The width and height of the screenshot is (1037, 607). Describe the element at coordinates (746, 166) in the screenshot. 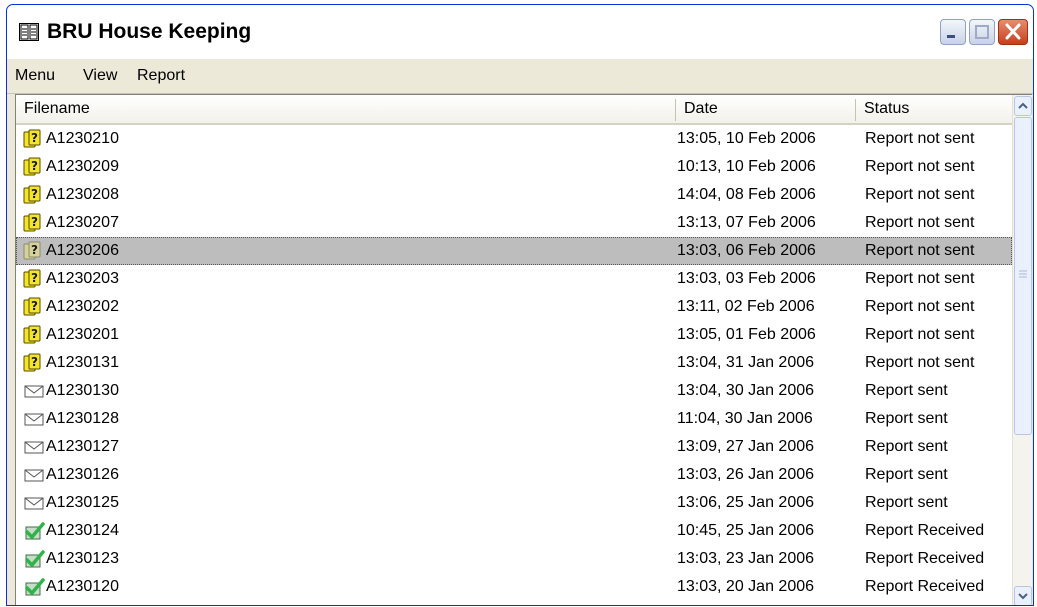

I see `date-cell: 10:13, 10 Feb 2006` at that location.